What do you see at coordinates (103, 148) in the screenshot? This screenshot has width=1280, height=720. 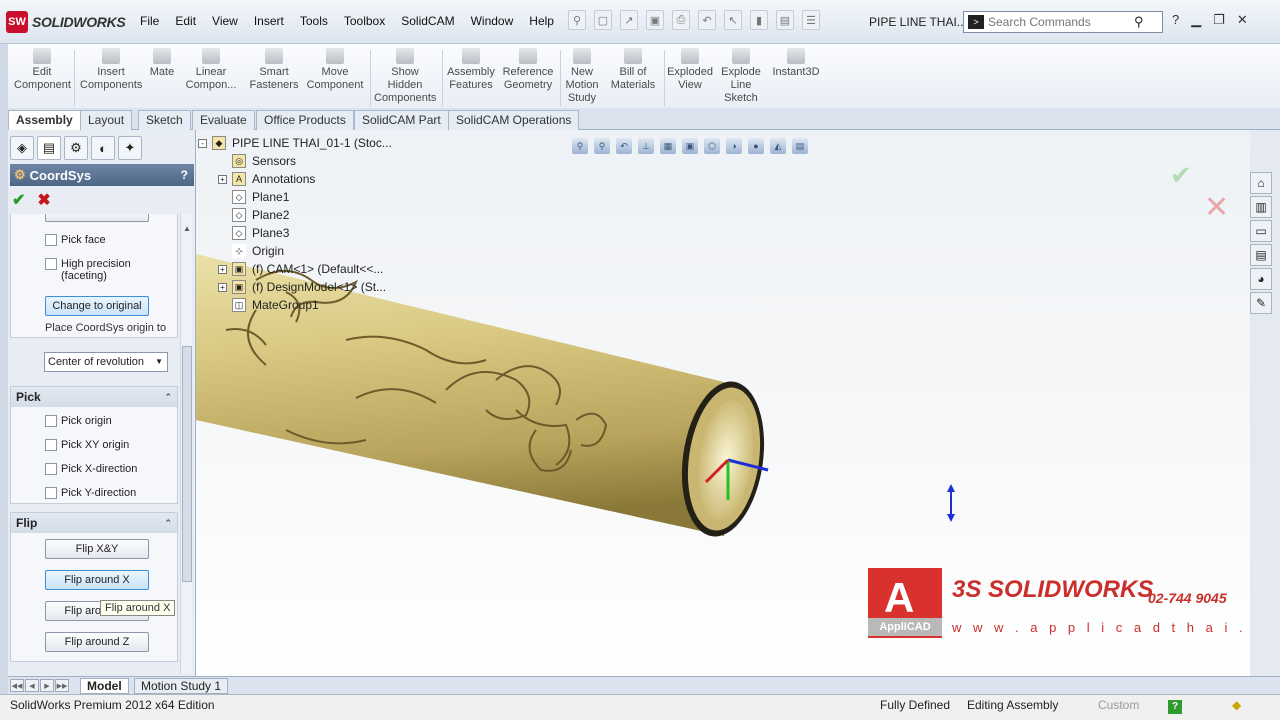 I see `display-manager-tab-icon: ◐` at bounding box center [103, 148].